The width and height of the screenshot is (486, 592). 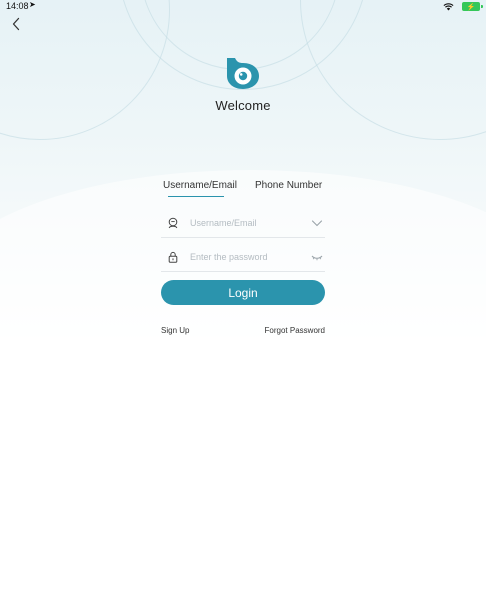 I want to click on tab-phone-number: Phone Number, so click(x=288, y=185).